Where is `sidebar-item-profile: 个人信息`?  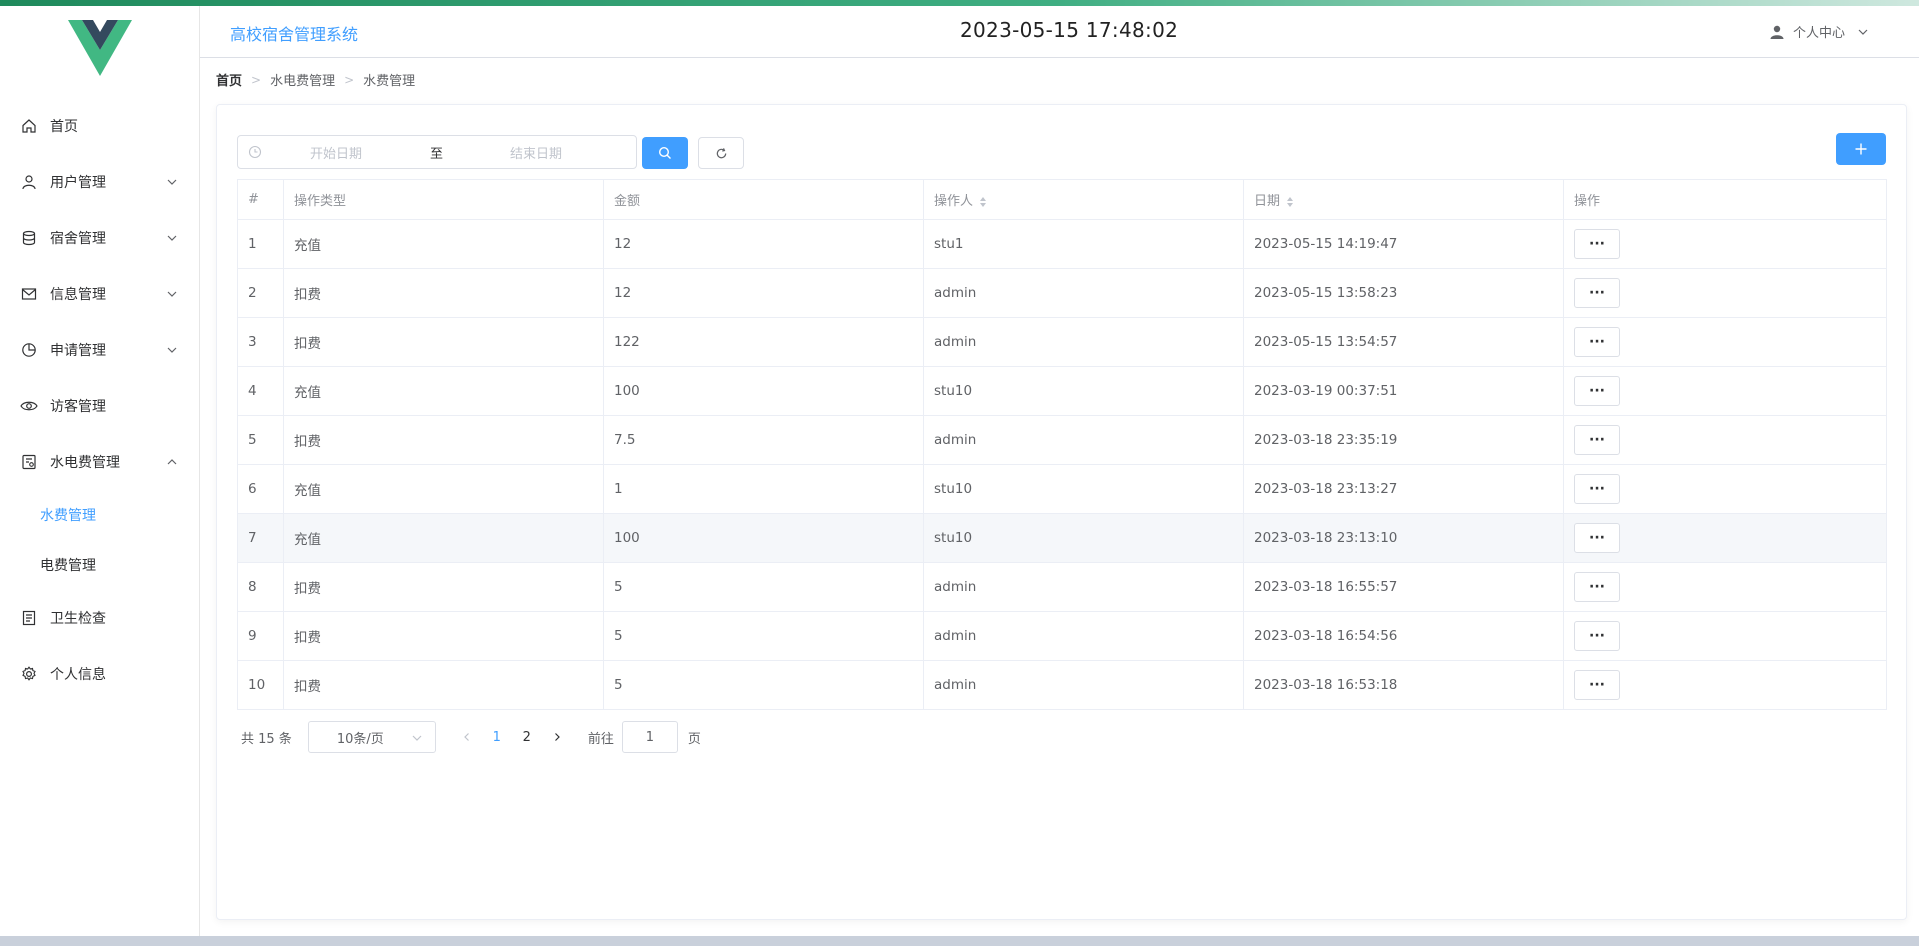 sidebar-item-profile: 个人信息 is located at coordinates (100, 674).